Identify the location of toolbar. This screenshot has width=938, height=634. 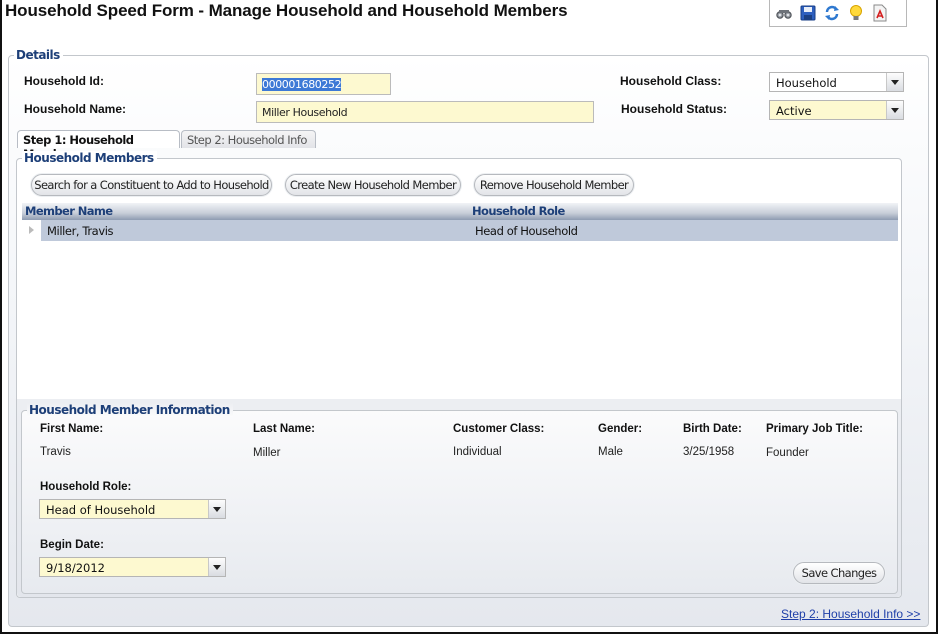
(838, 13).